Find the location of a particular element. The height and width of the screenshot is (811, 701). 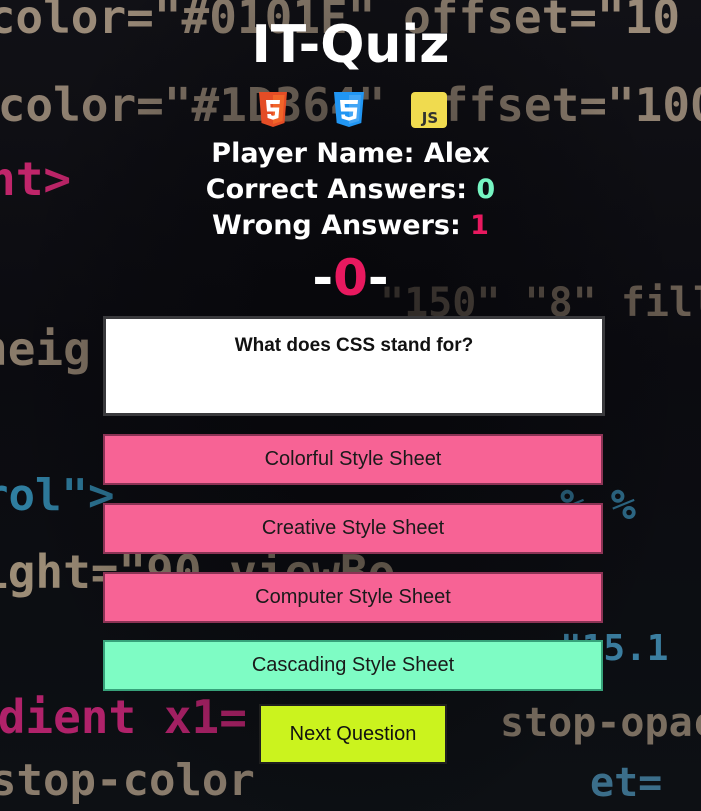

question-box: What does CSS stand for? is located at coordinates (354, 366).